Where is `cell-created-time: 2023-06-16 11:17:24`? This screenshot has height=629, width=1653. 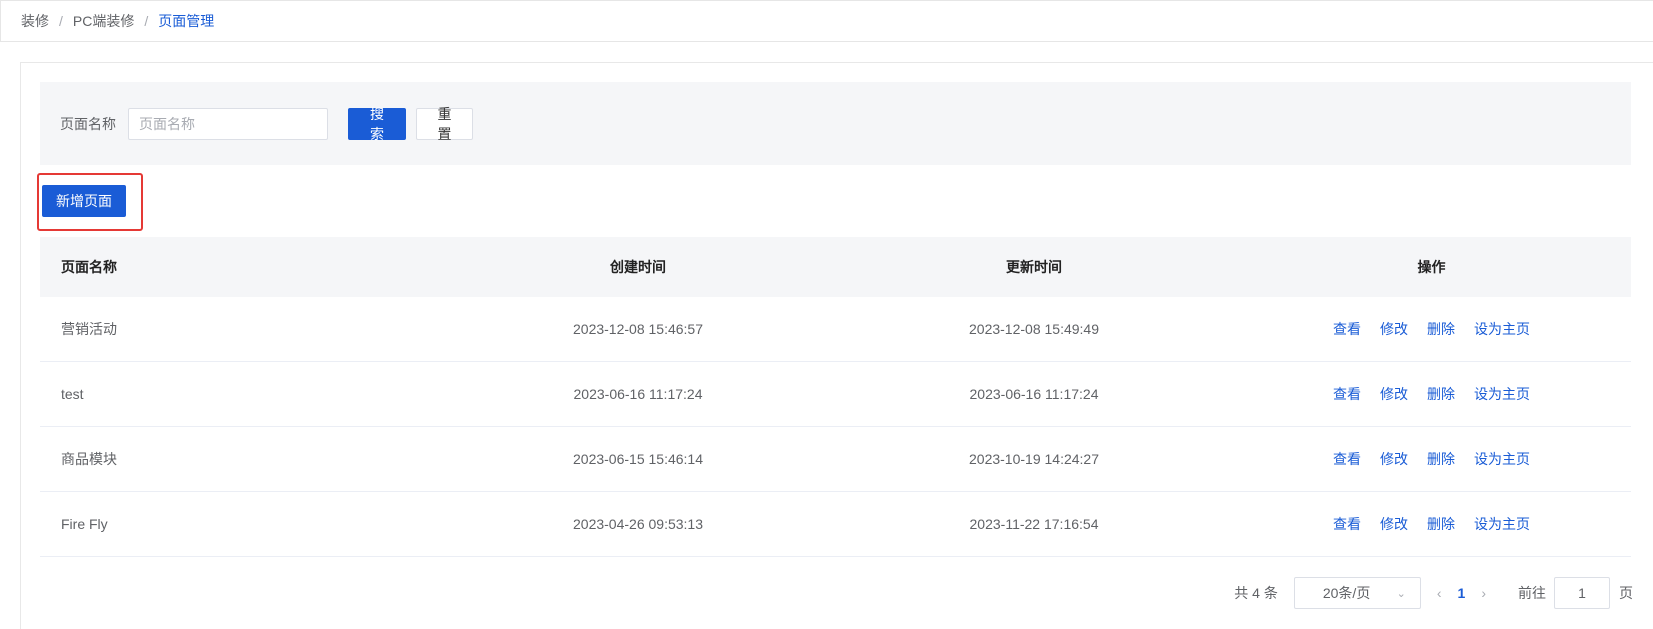
cell-created-time: 2023-06-16 11:17:24 is located at coordinates (638, 394).